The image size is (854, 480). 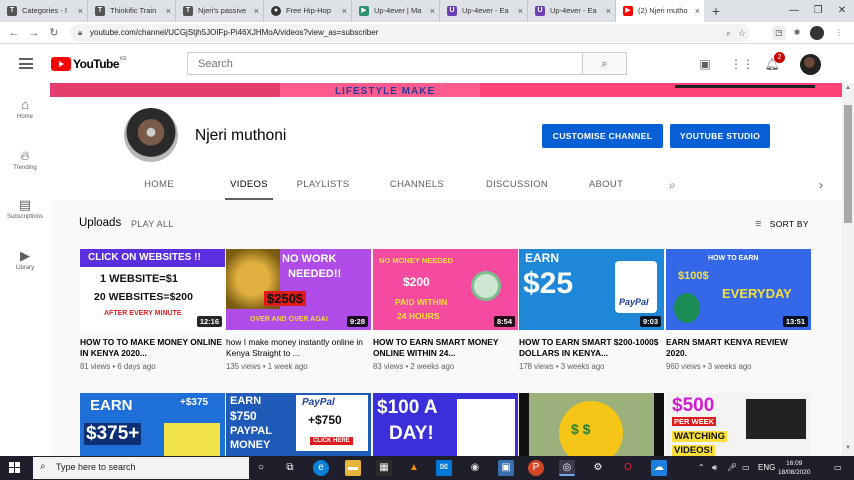 What do you see at coordinates (794, 11) in the screenshot?
I see `minimize-icon: —` at bounding box center [794, 11].